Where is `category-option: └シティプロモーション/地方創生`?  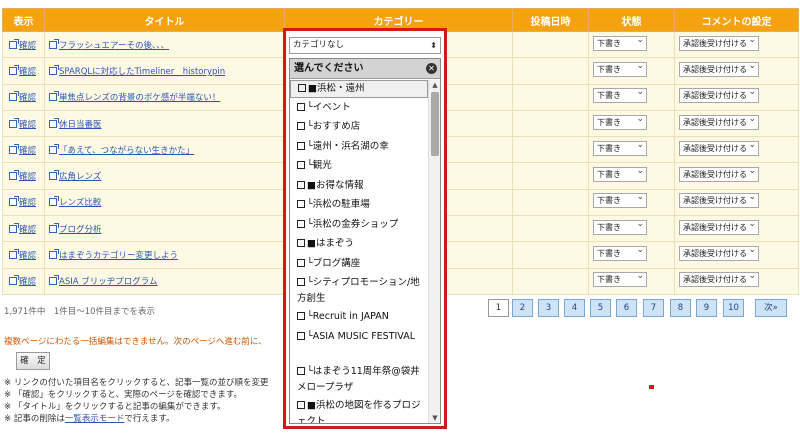
category-option: └シティプロモーション/地方創生 is located at coordinates (359, 291).